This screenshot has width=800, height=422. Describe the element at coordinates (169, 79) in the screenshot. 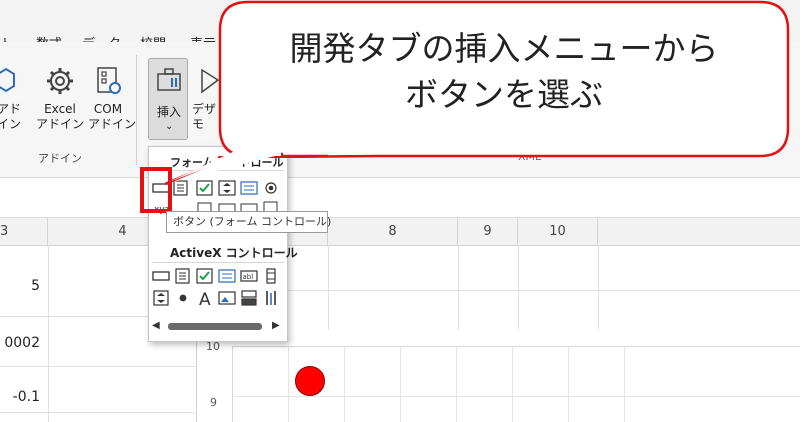

I see `toolbox-icon` at that location.